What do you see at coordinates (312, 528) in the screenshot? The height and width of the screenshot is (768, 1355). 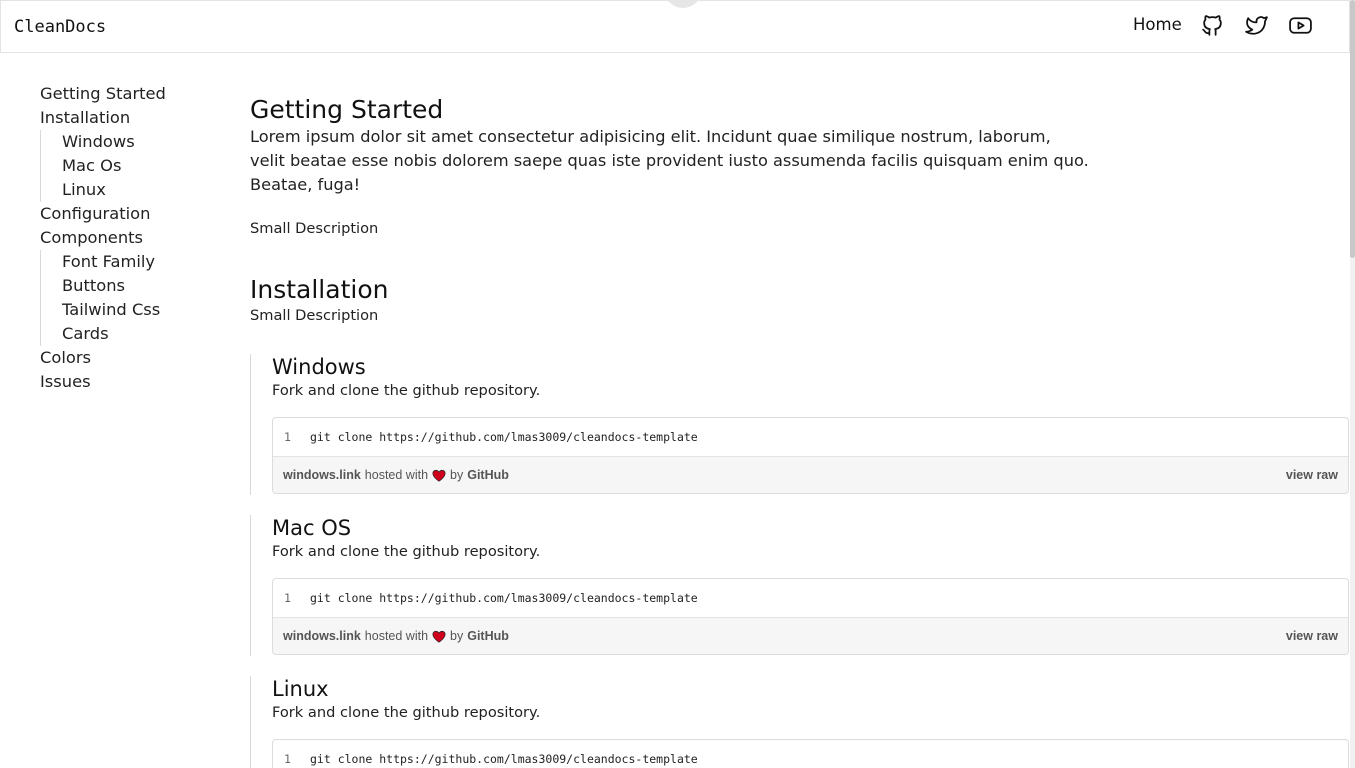 I see `subsection-title-mac-os: Mac OS` at bounding box center [312, 528].